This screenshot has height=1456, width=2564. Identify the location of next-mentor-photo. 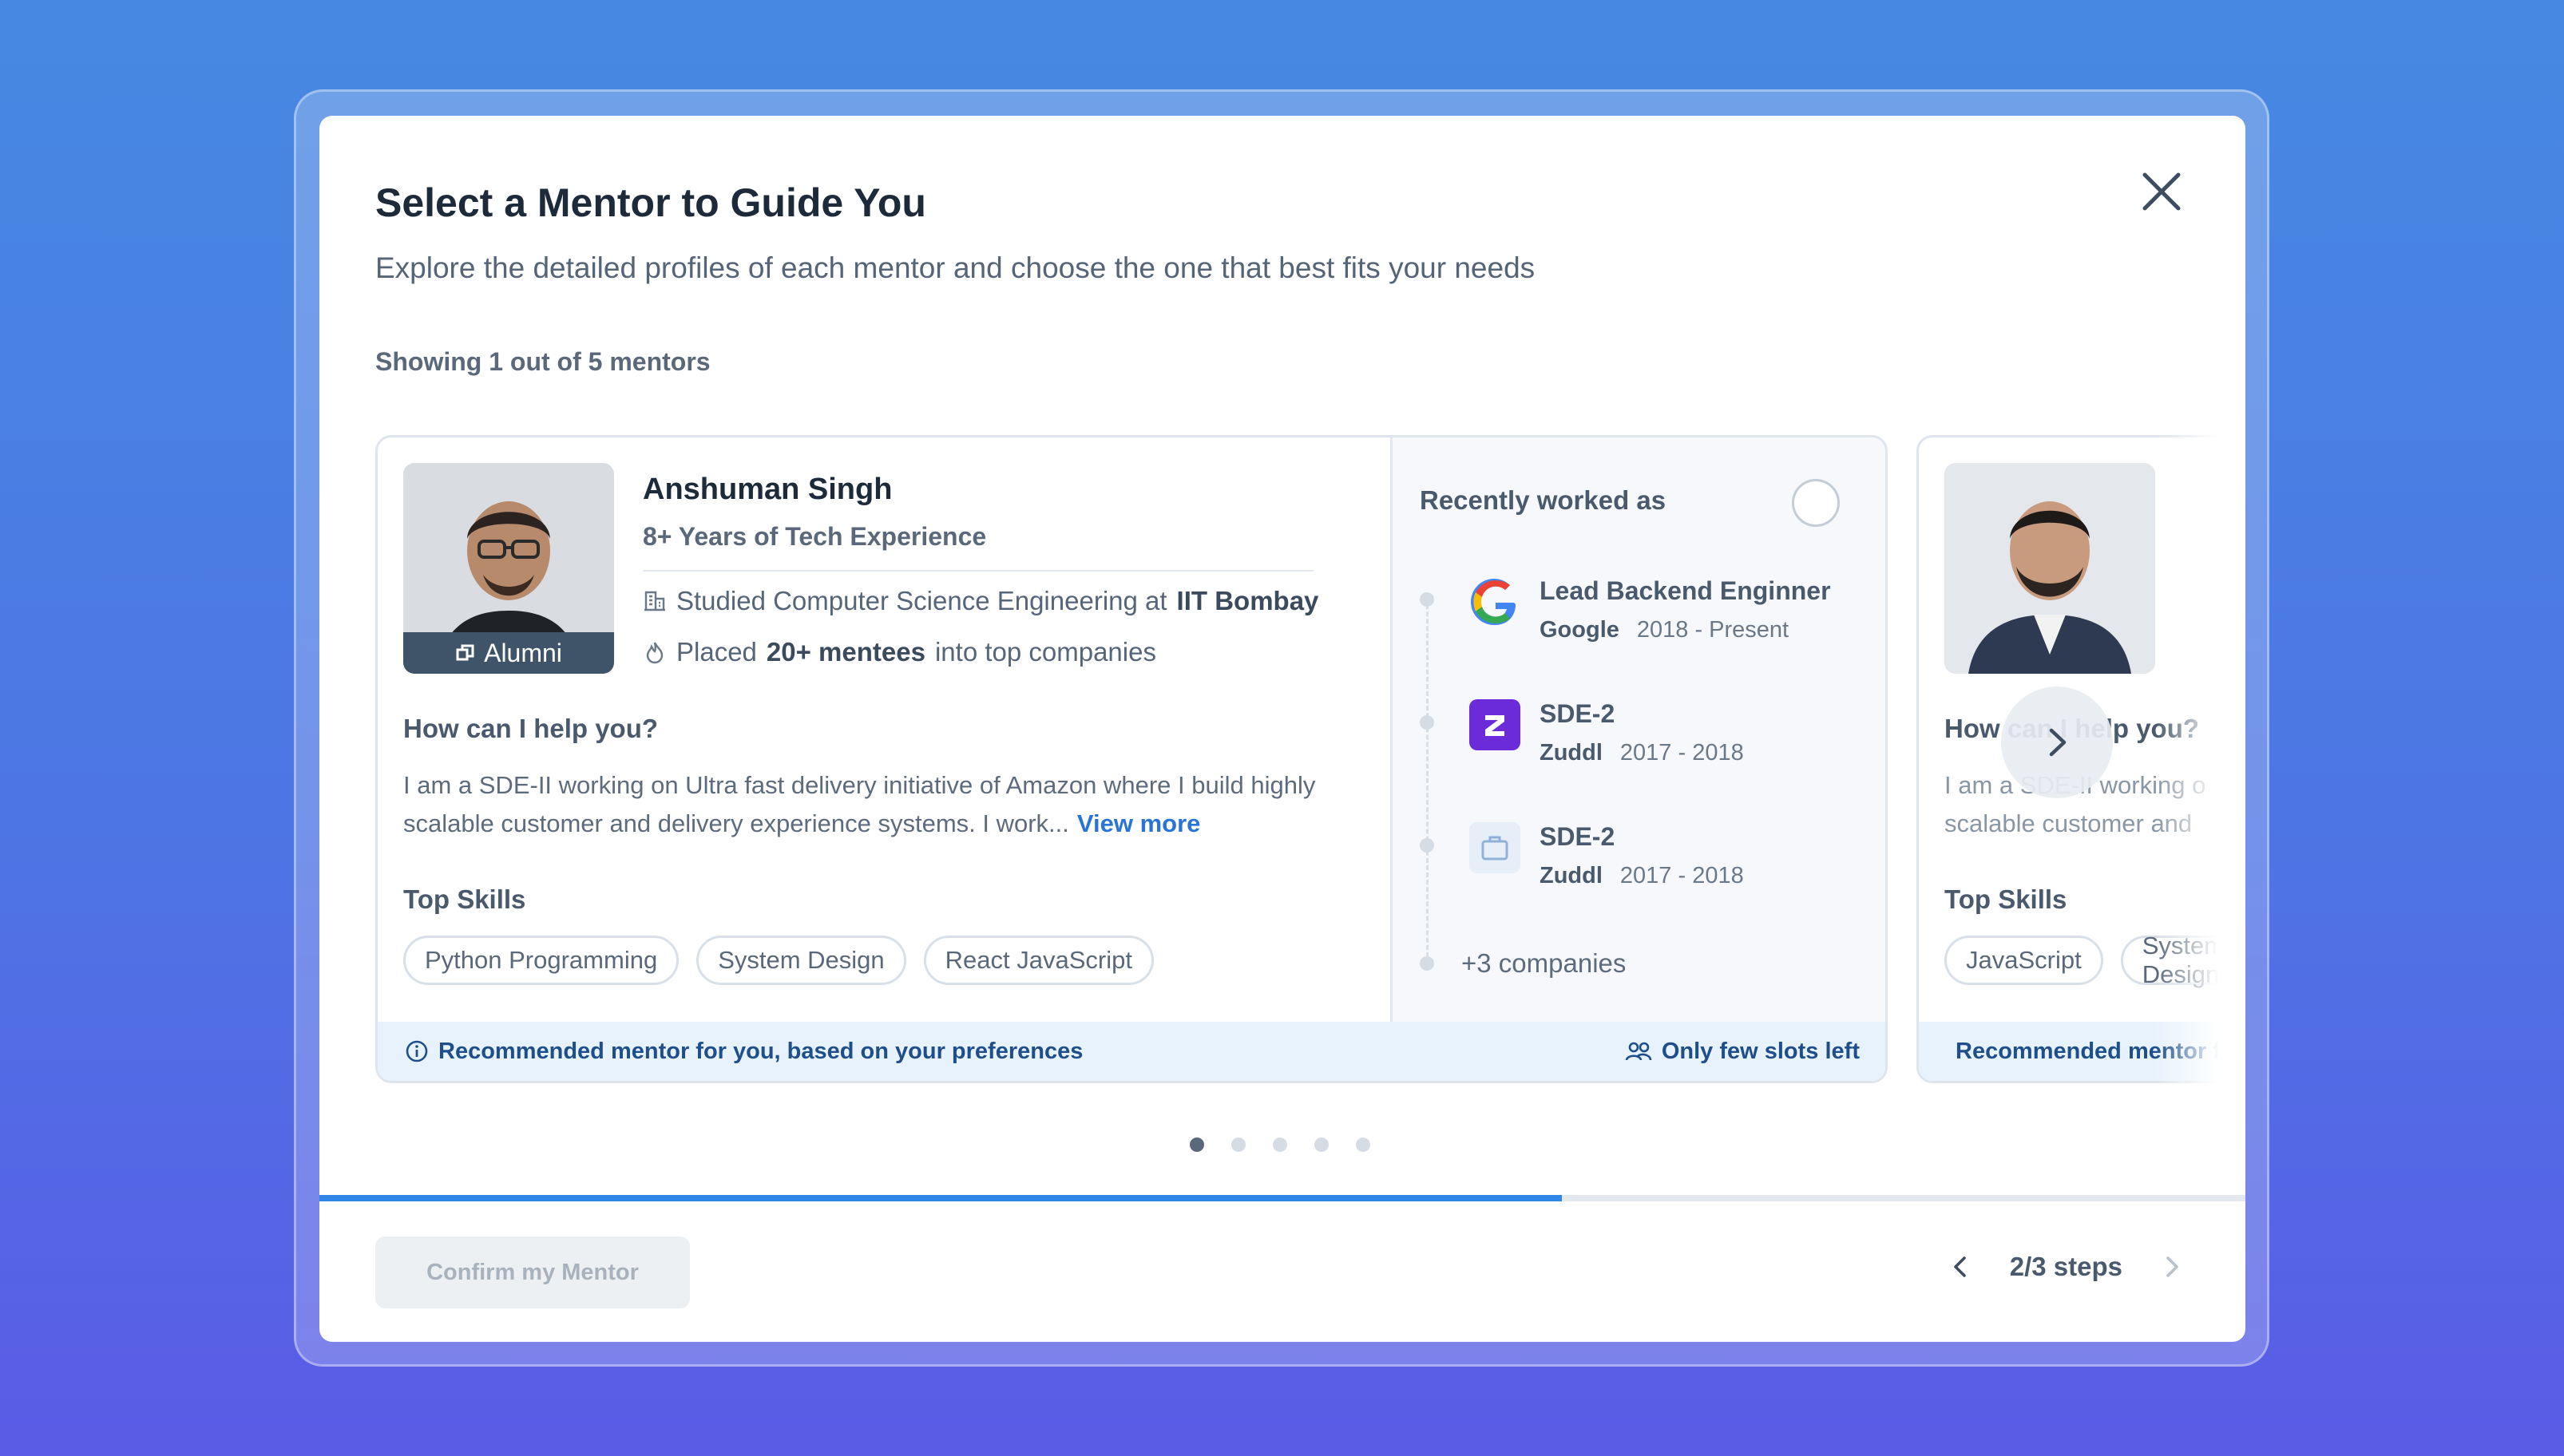
(2049, 568).